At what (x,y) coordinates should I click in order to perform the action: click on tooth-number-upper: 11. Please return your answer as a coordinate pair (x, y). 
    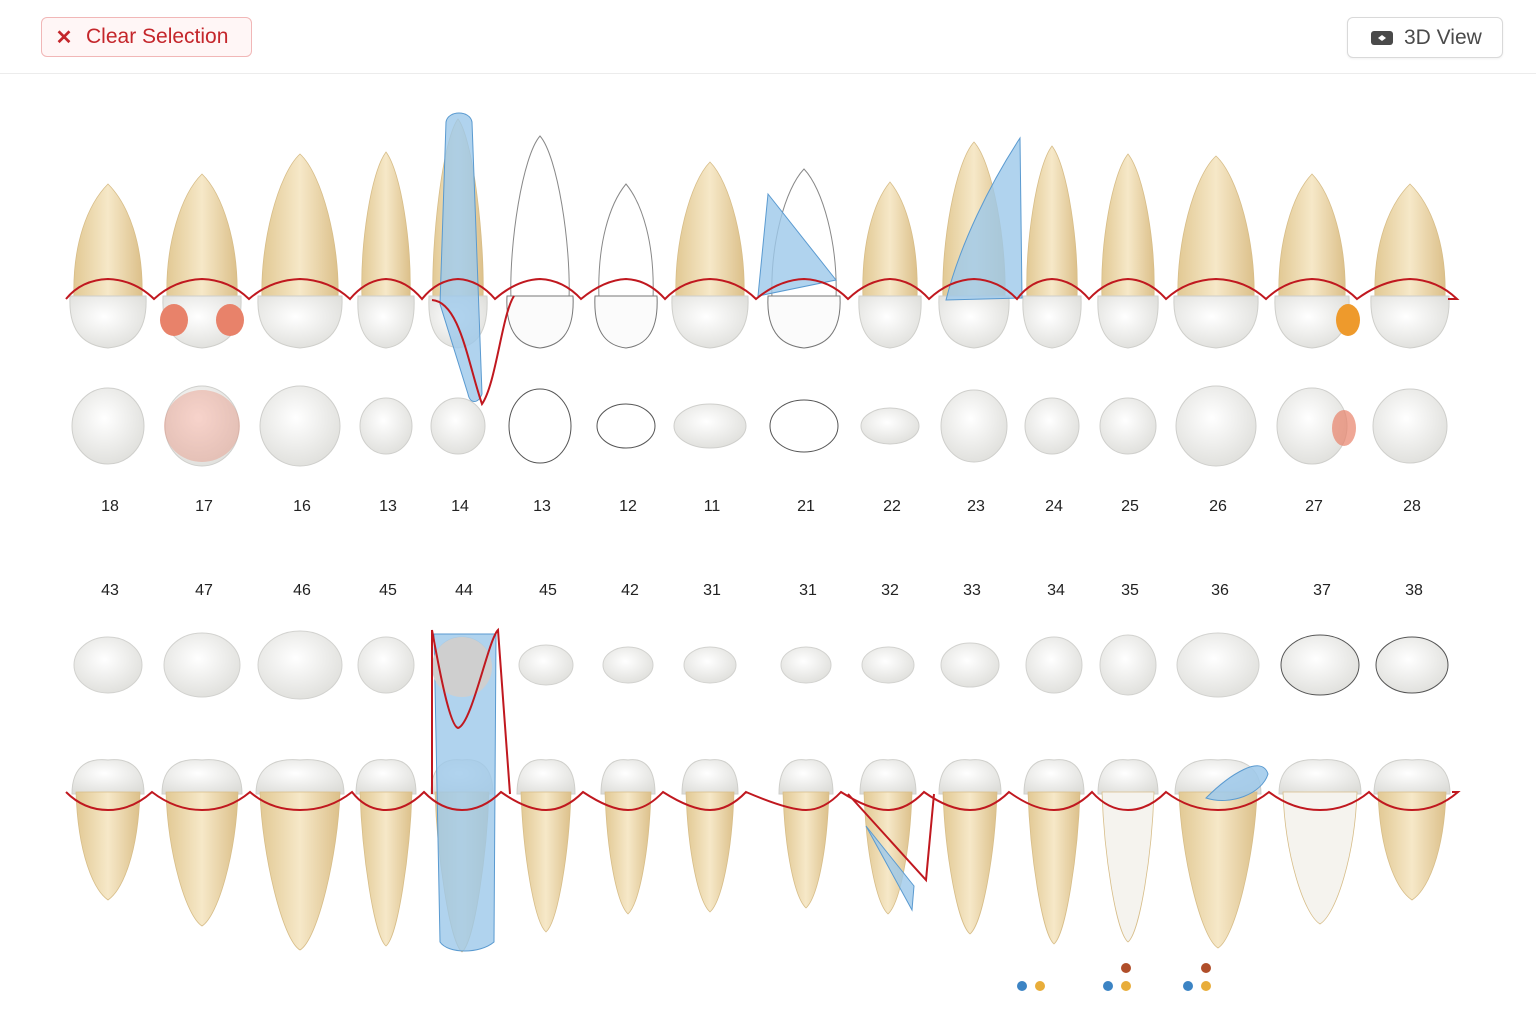
    Looking at the image, I should click on (712, 506).